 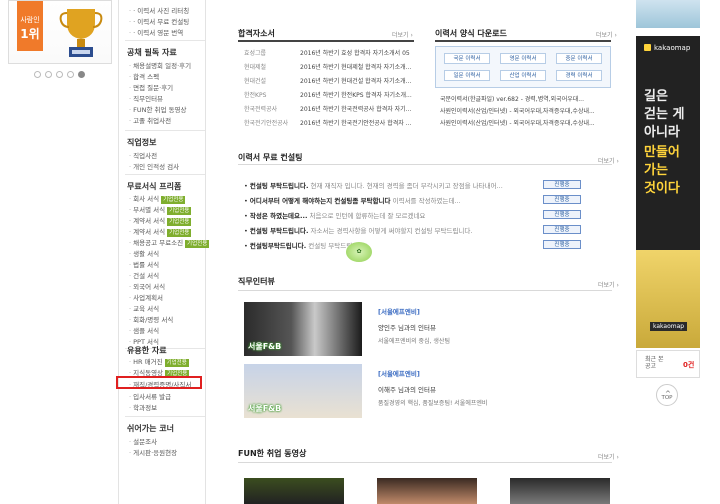 I want to click on nav-section-title: 무료서식 프리폼, so click(x=154, y=186).